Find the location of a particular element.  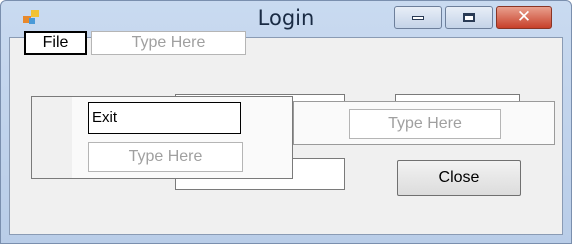

close-window-button: ✕ is located at coordinates (524, 17).